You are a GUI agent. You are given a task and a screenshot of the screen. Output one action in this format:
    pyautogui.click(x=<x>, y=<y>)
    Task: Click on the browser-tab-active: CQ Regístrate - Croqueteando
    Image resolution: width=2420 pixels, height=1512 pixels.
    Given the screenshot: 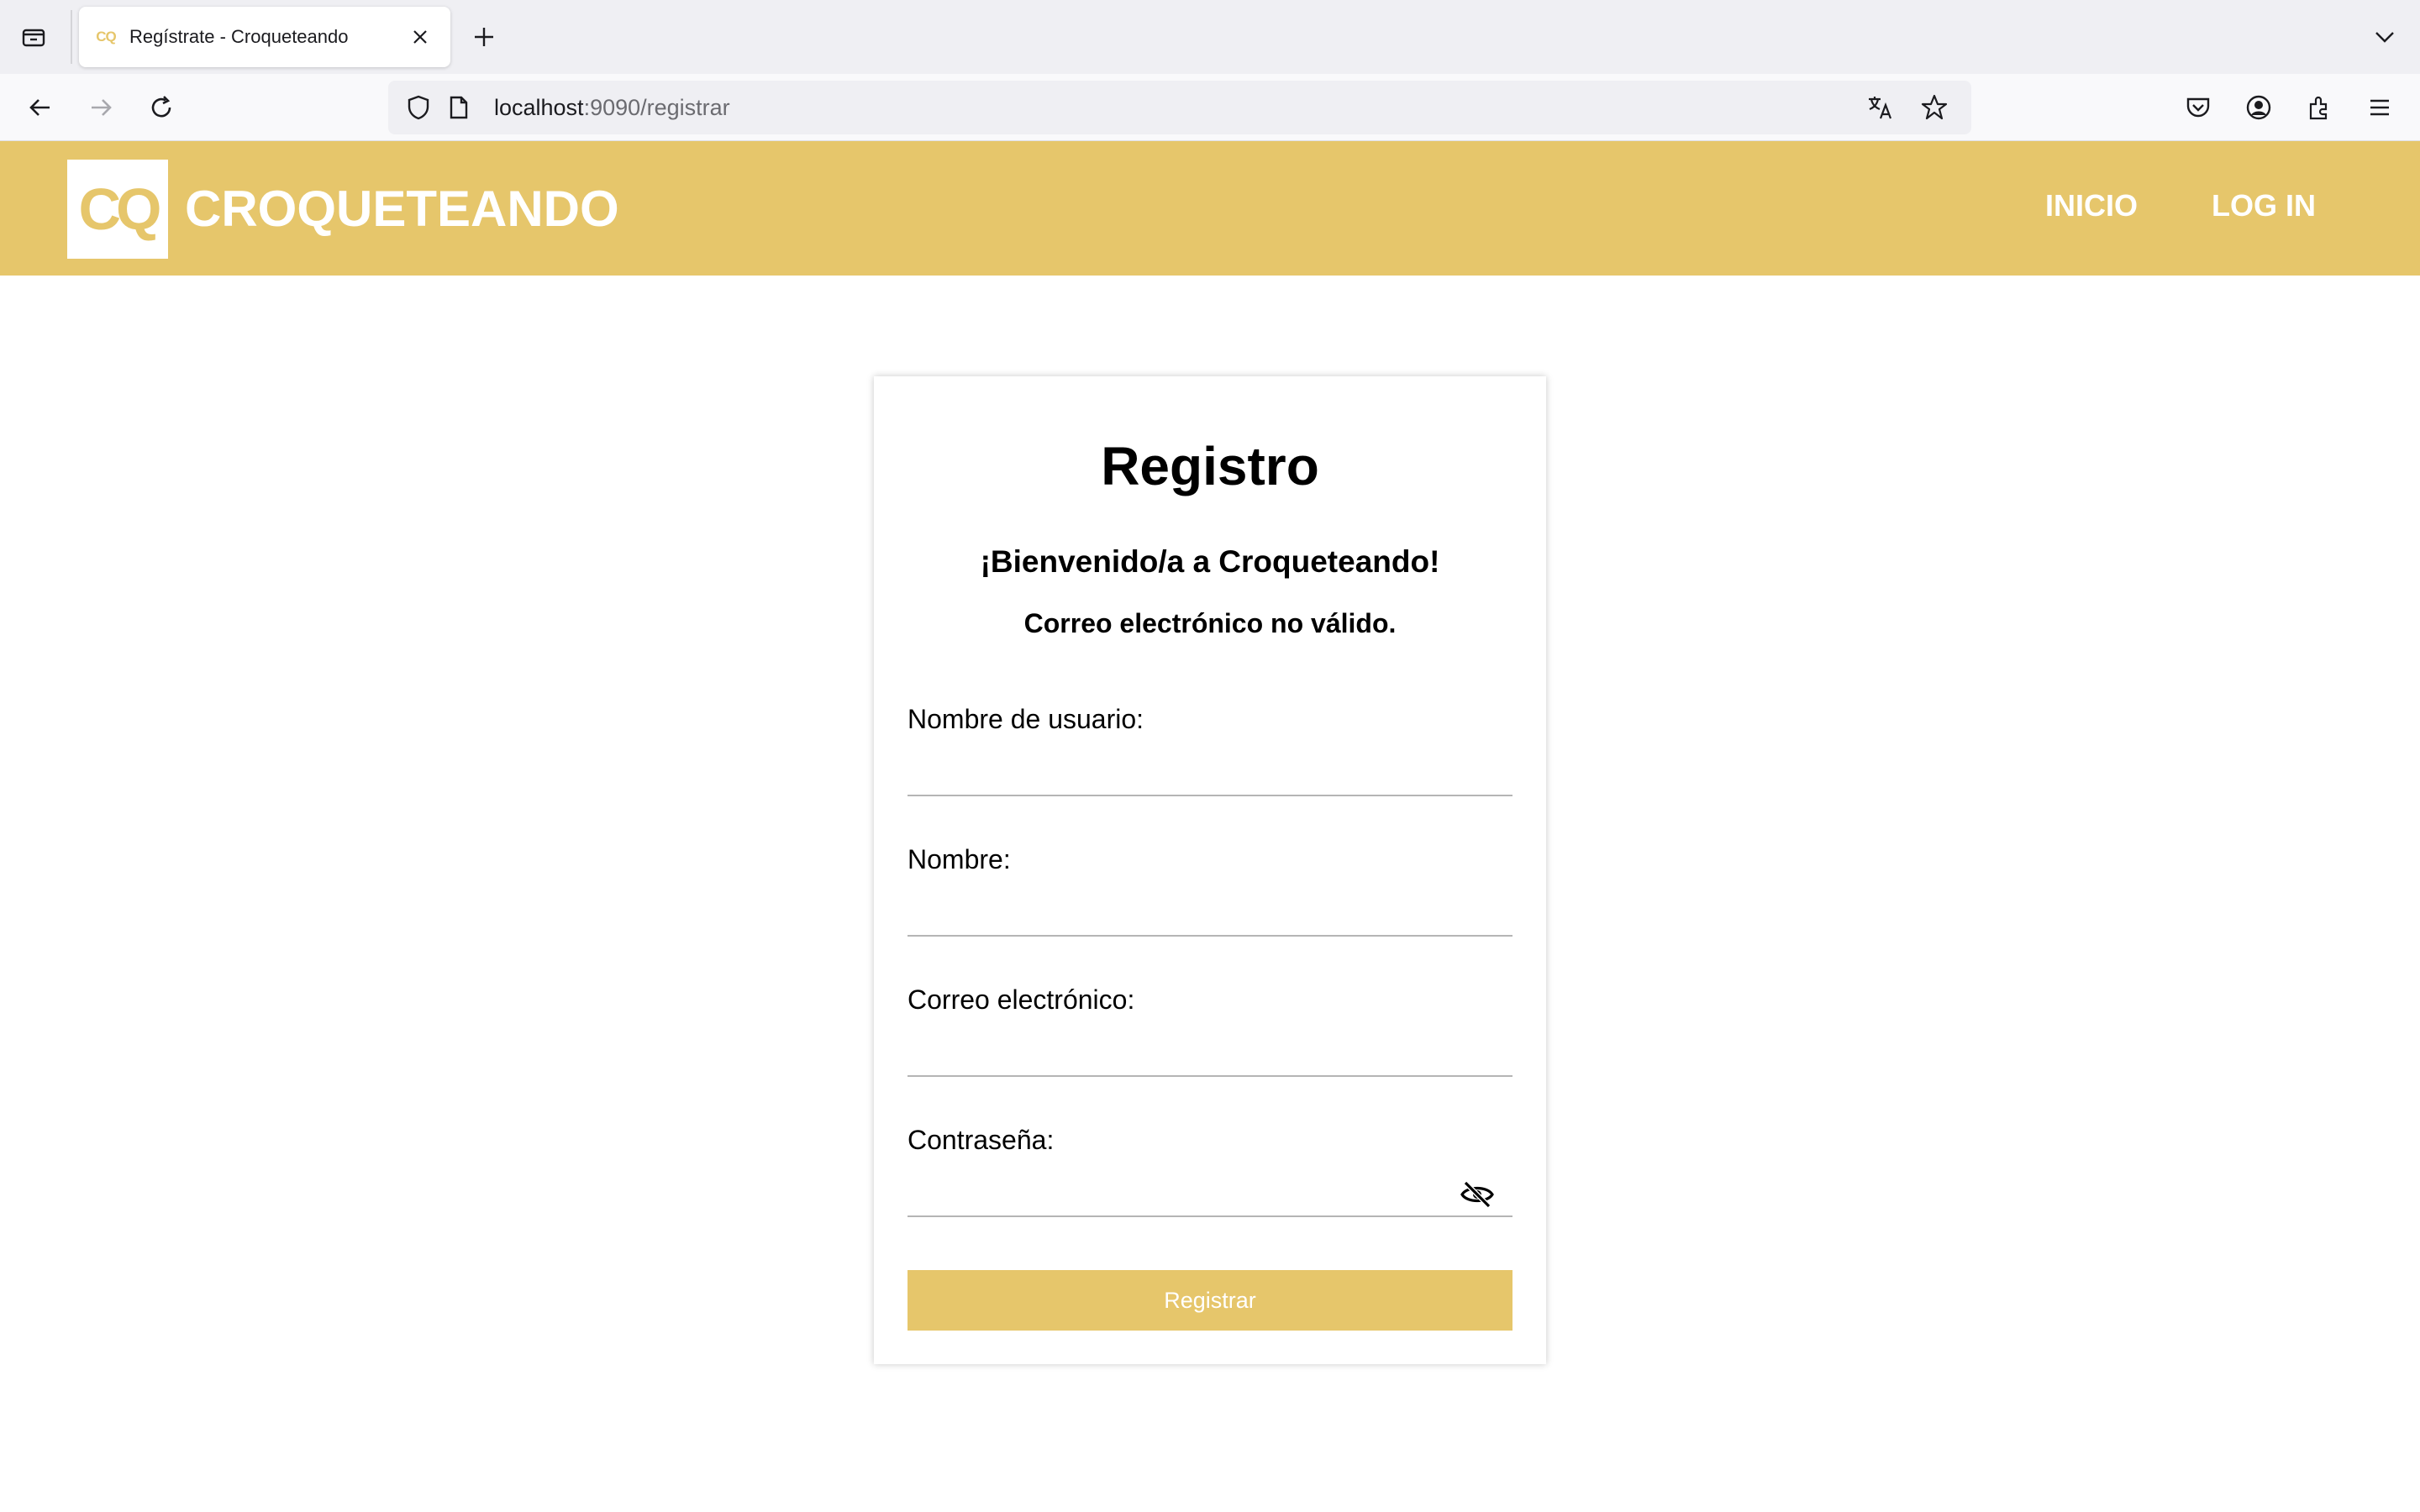 What is the action you would take?
    pyautogui.click(x=264, y=37)
    